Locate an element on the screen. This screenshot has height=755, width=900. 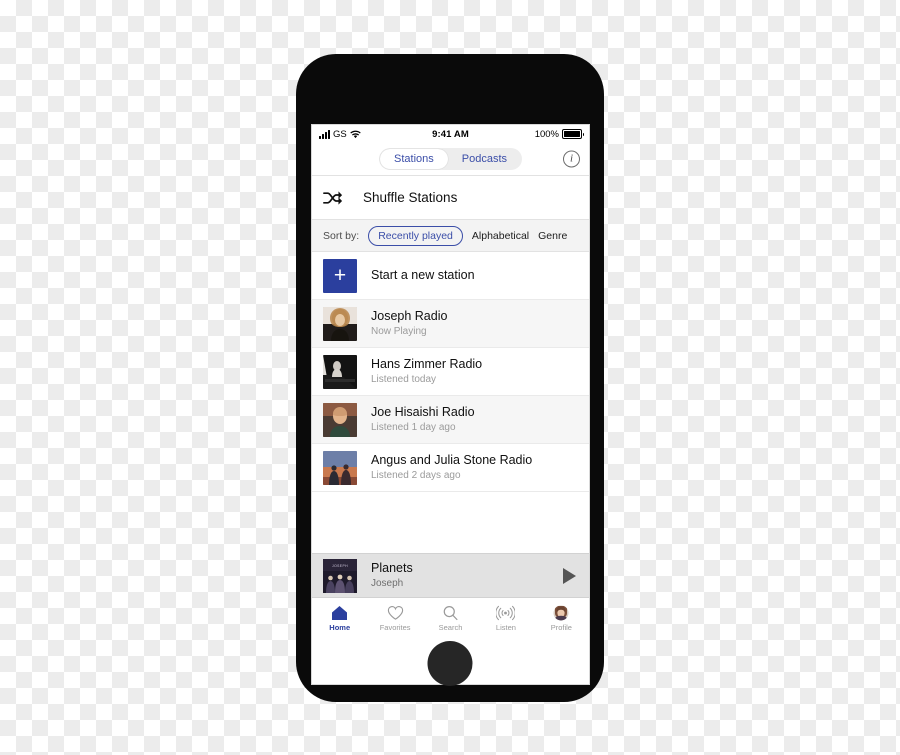
tab-listen: Listen is located at coordinates (505, 616).